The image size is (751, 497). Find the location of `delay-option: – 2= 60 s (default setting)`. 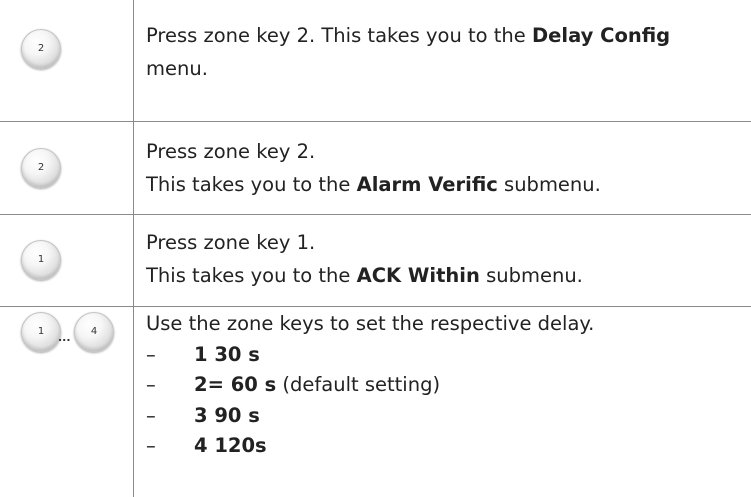

delay-option: – 2= 60 s (default setting) is located at coordinates (446, 385).